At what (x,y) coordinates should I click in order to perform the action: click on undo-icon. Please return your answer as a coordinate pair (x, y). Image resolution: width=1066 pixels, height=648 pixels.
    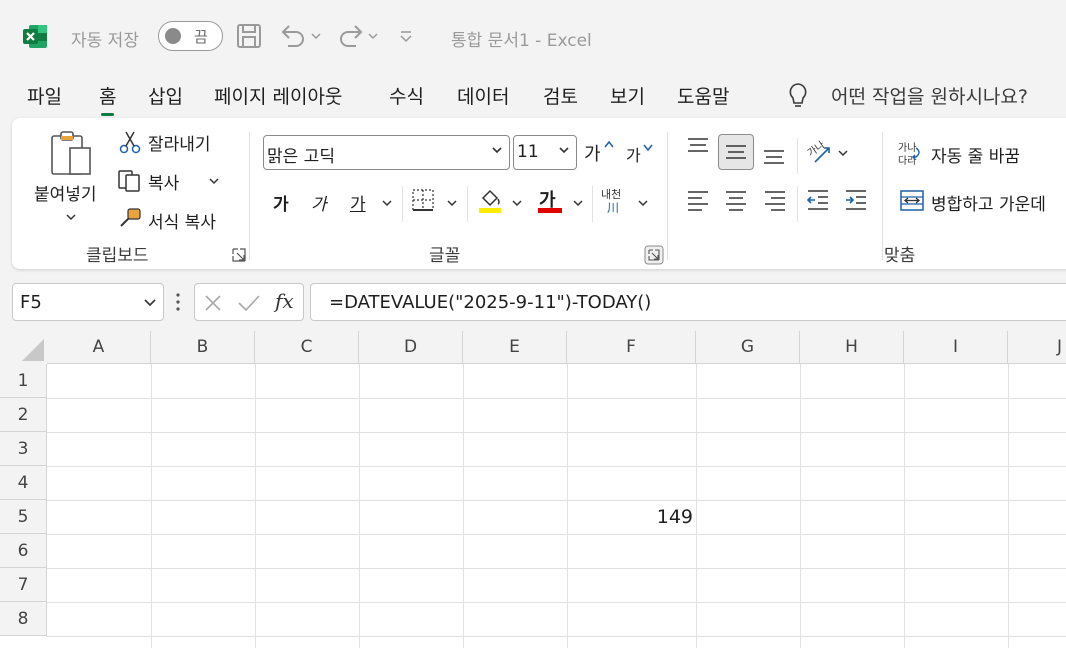
    Looking at the image, I should click on (301, 36).